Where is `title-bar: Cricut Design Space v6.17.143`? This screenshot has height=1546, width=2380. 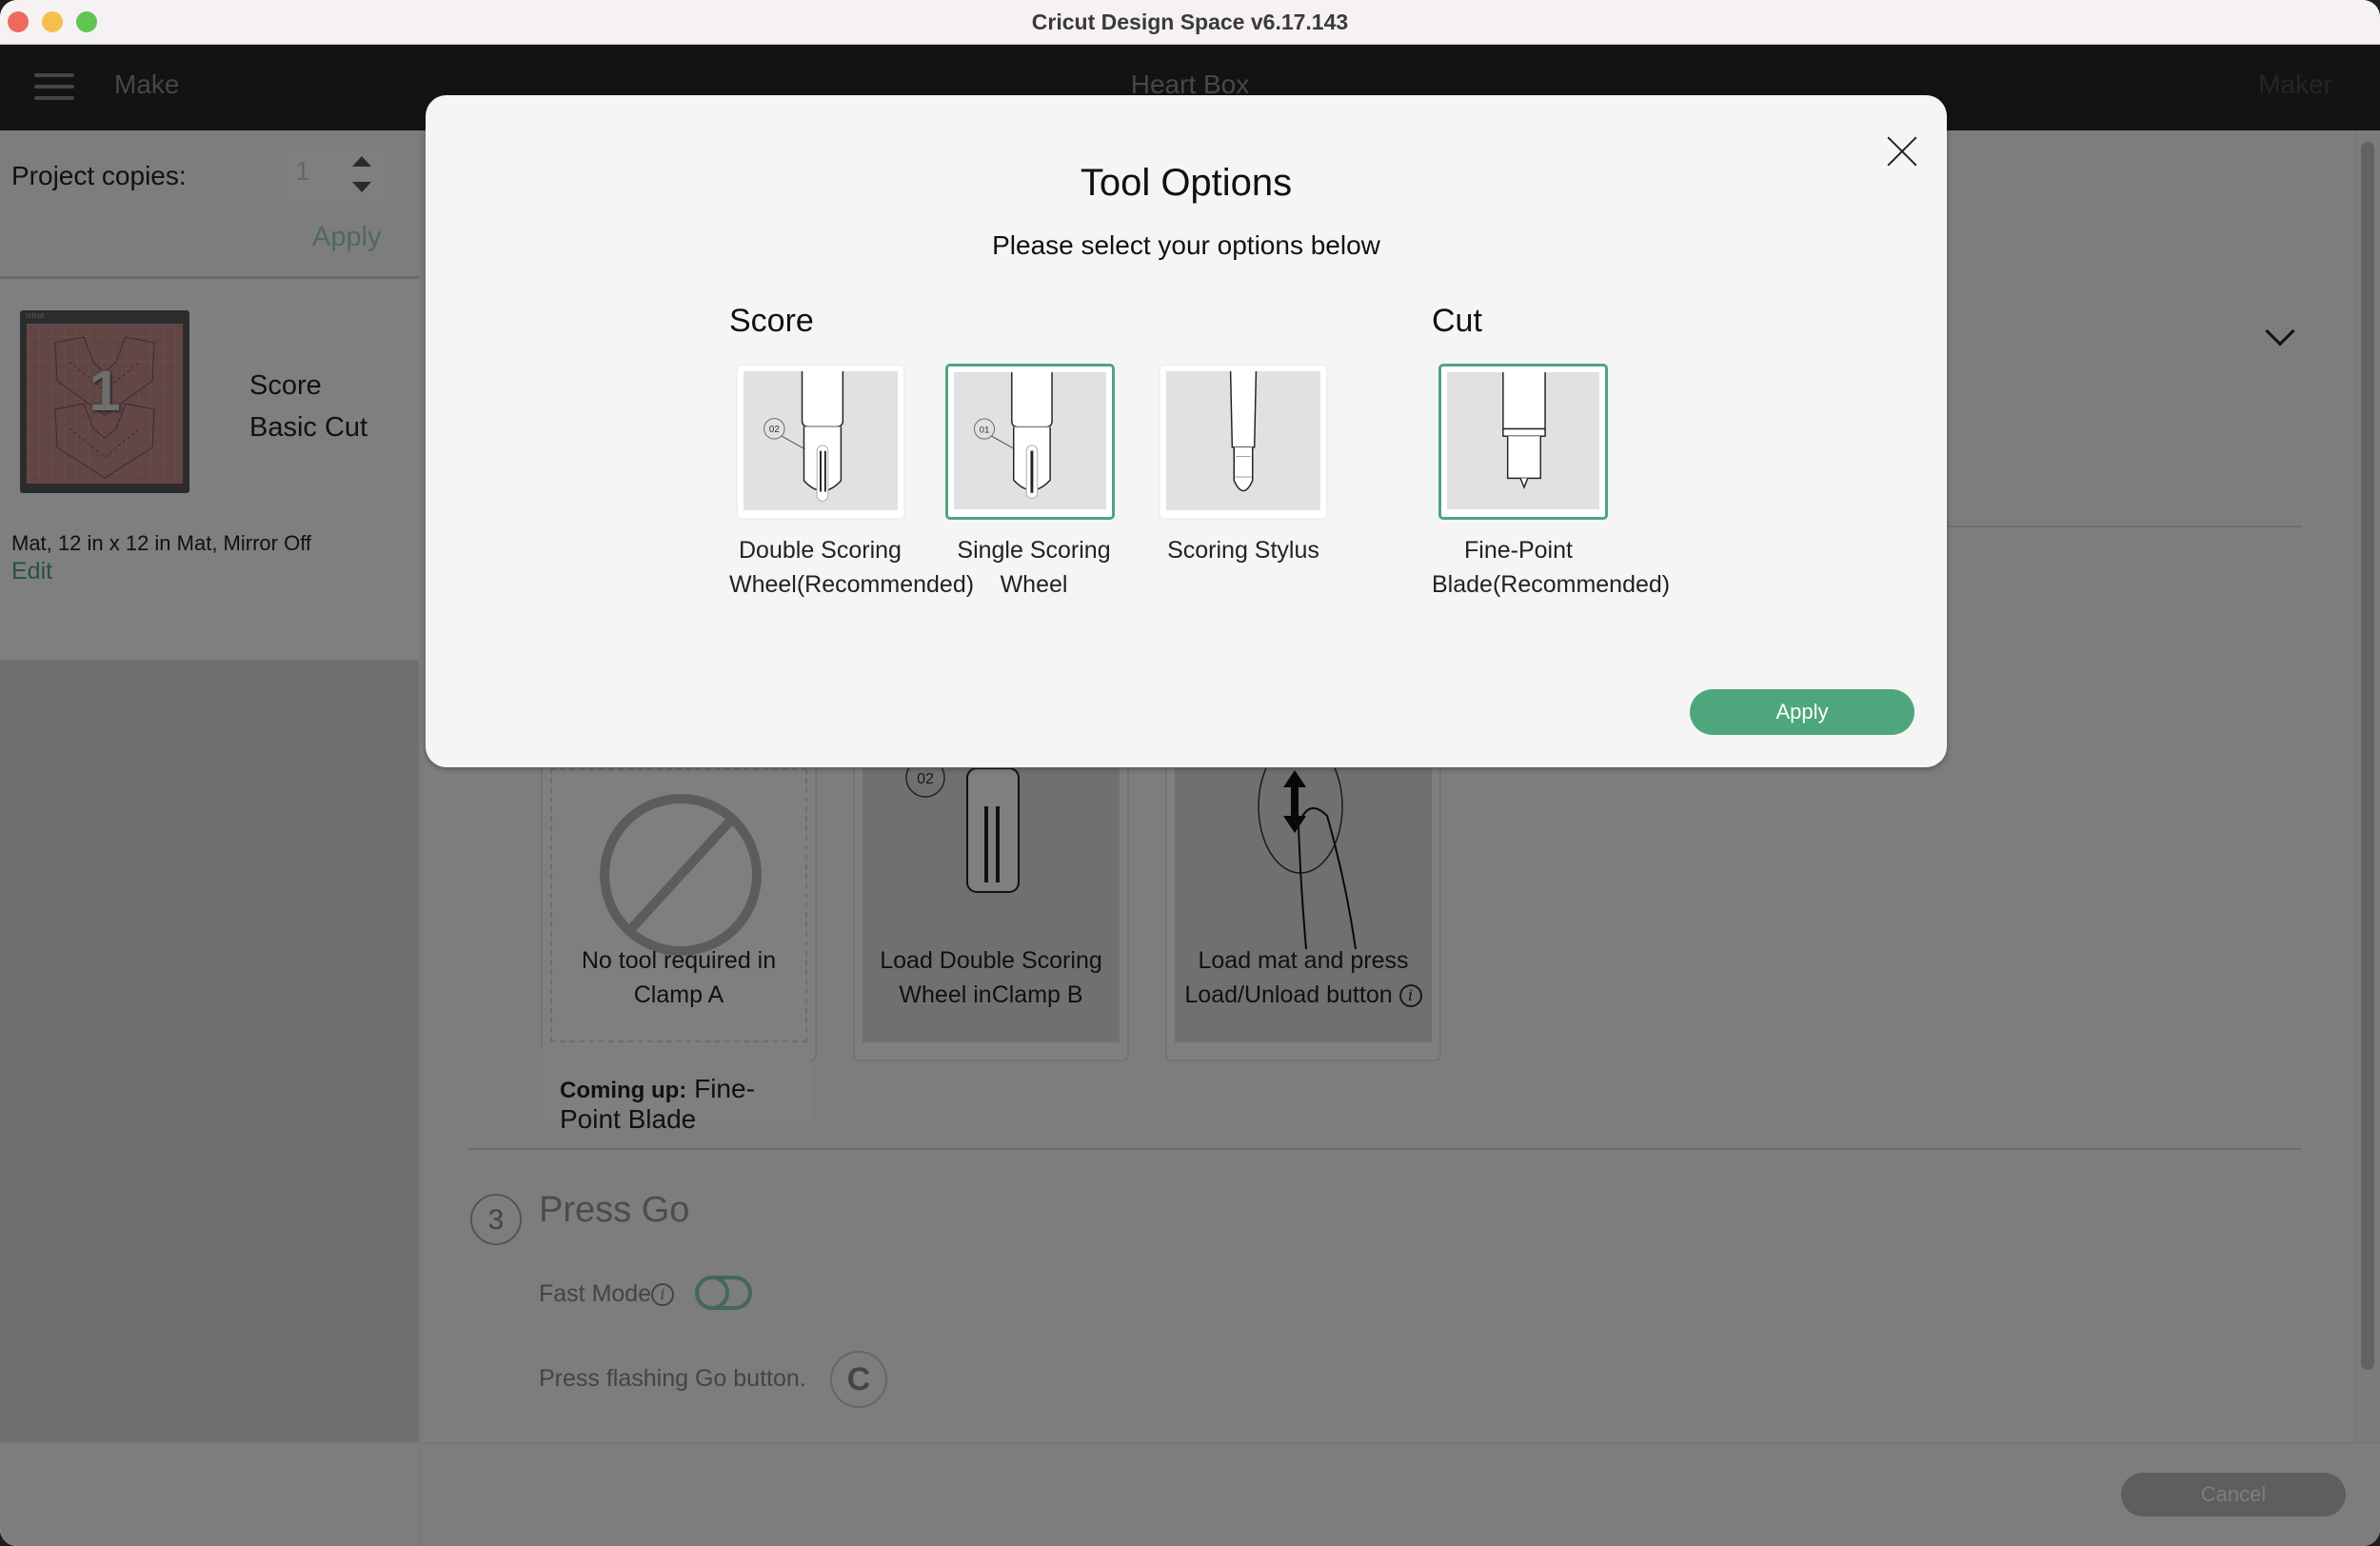 title-bar: Cricut Design Space v6.17.143 is located at coordinates (1190, 22).